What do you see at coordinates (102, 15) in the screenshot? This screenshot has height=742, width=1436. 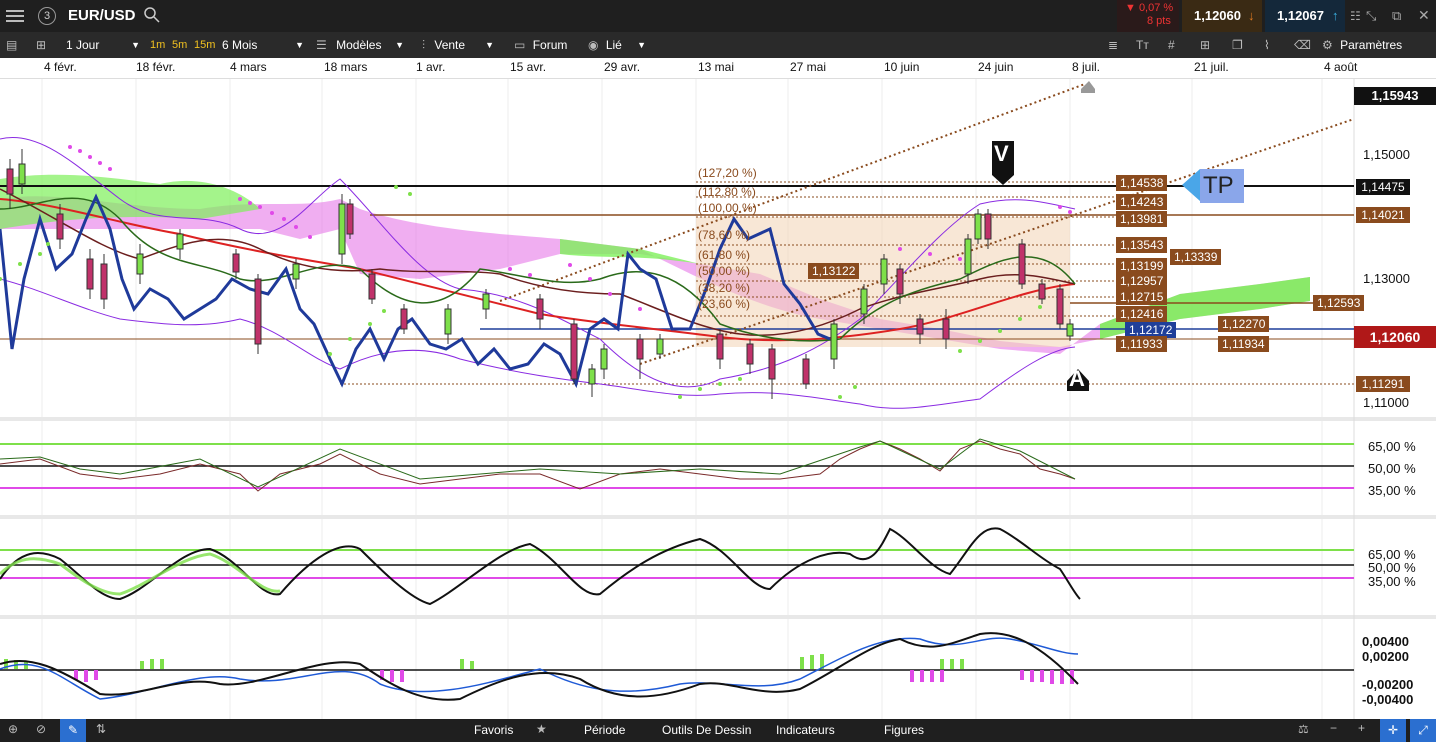 I see `symbol-name: EUR/USD` at bounding box center [102, 15].